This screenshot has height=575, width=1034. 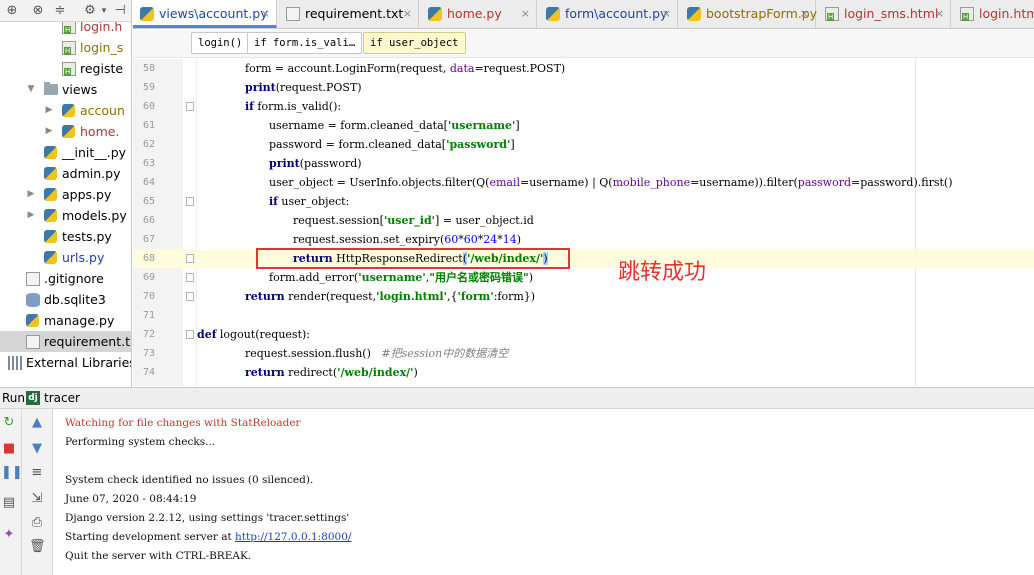 I want to click on run-panel-header: Run dj tracer, so click(x=517, y=398).